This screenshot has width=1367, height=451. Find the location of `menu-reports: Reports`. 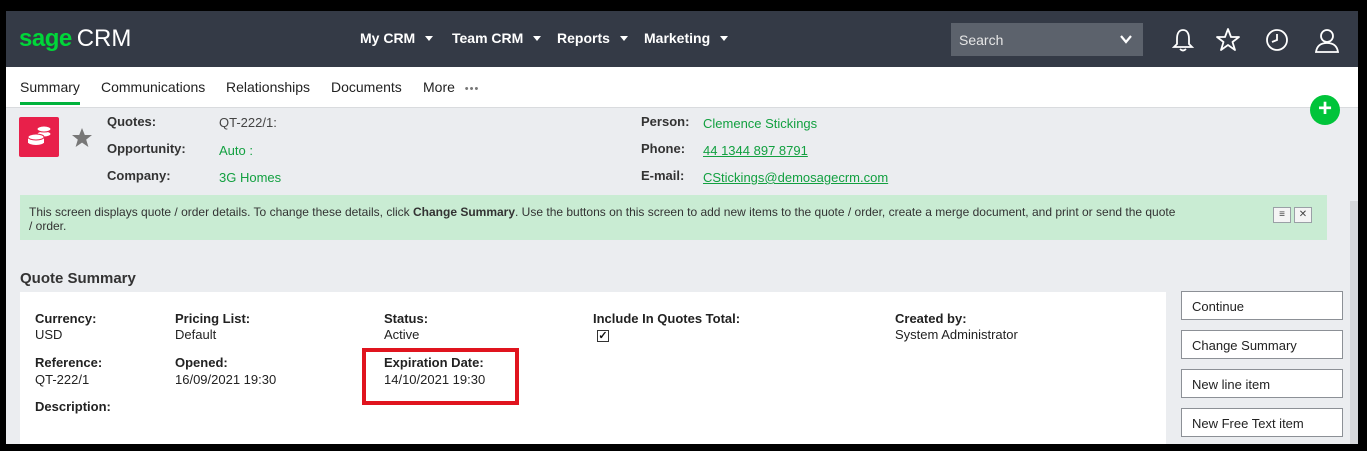

menu-reports: Reports is located at coordinates (592, 38).